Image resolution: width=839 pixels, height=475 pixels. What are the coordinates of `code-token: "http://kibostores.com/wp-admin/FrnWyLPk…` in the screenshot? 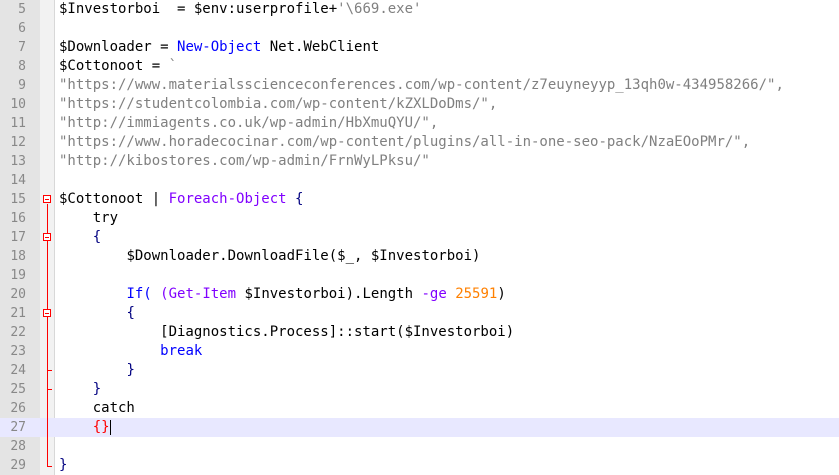 It's located at (244, 161).